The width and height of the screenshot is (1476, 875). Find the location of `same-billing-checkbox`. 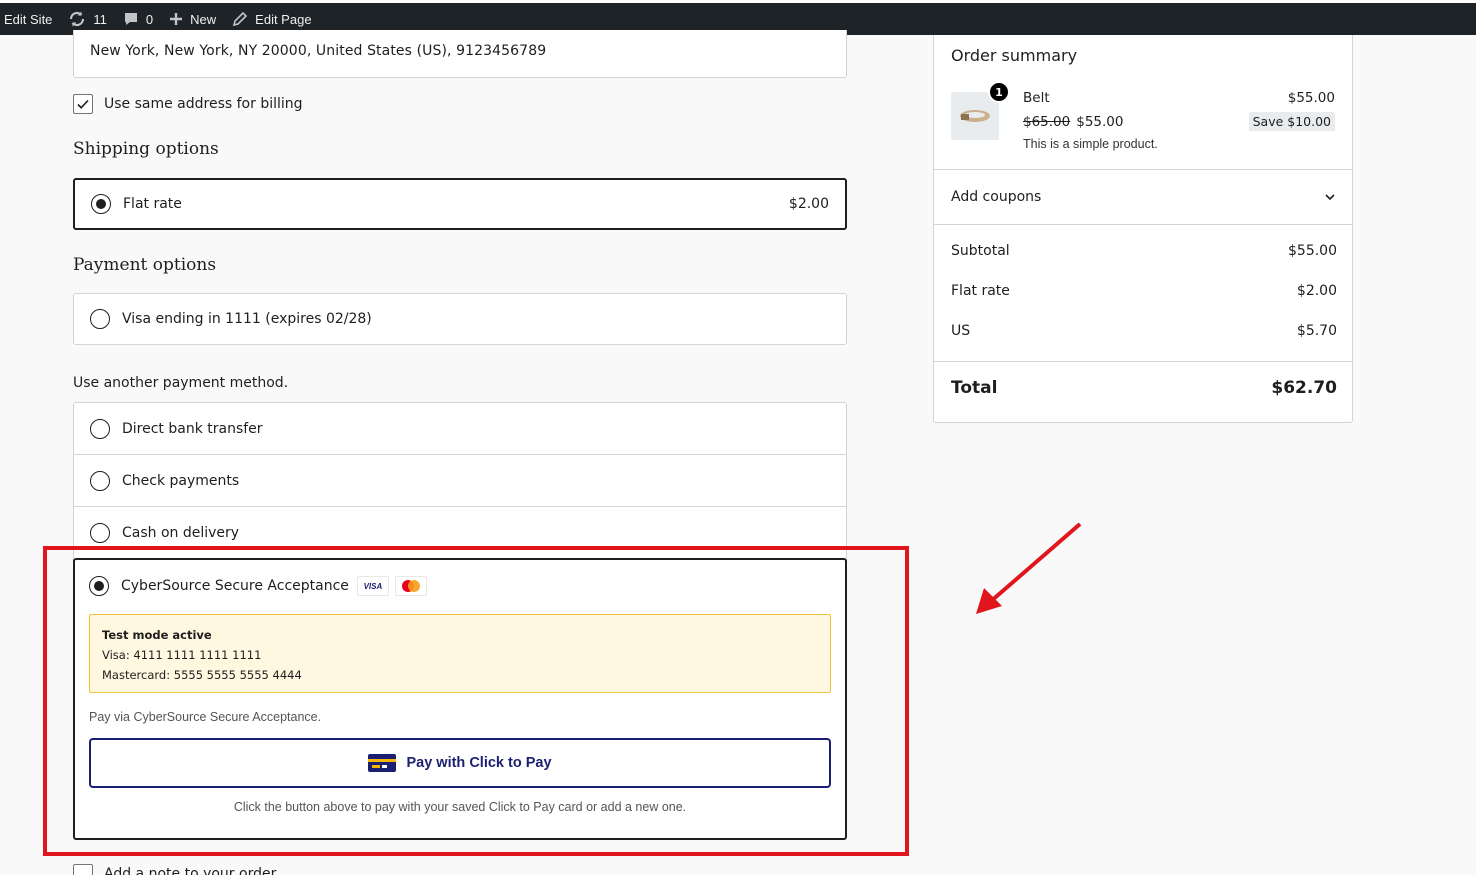

same-billing-checkbox is located at coordinates (83, 104).